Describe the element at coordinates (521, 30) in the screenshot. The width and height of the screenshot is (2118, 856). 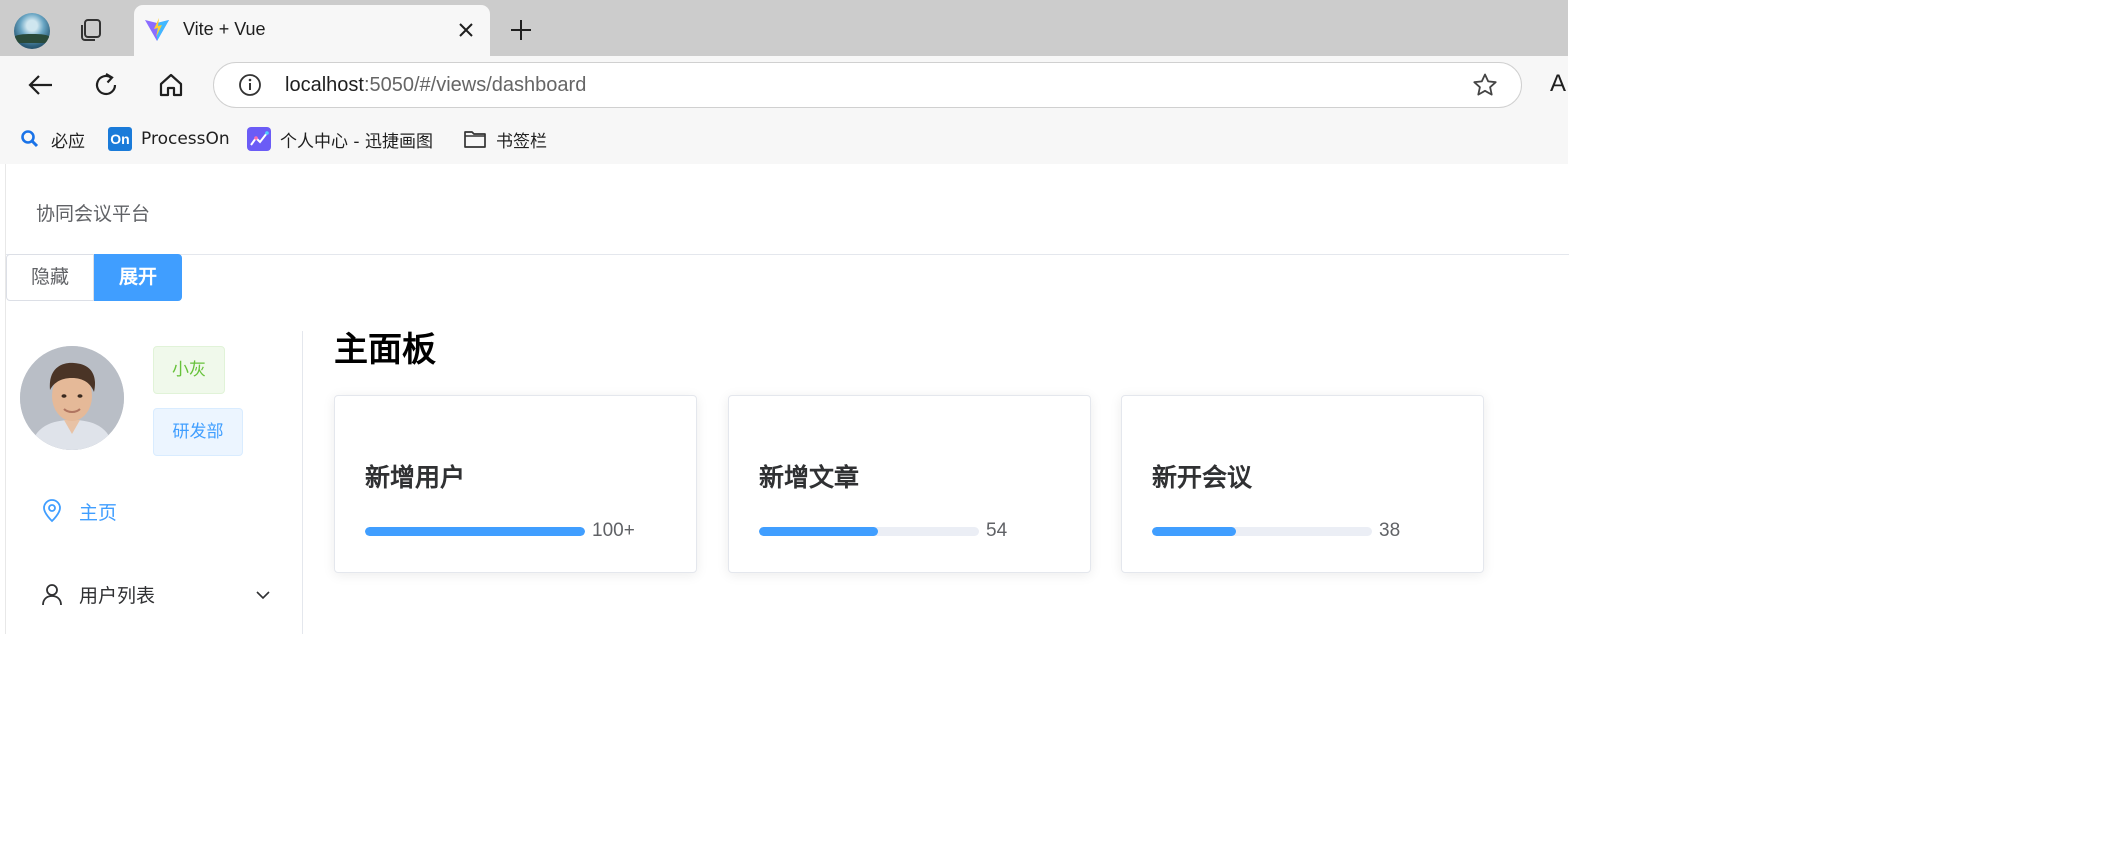
I see `new-tab-icon` at that location.